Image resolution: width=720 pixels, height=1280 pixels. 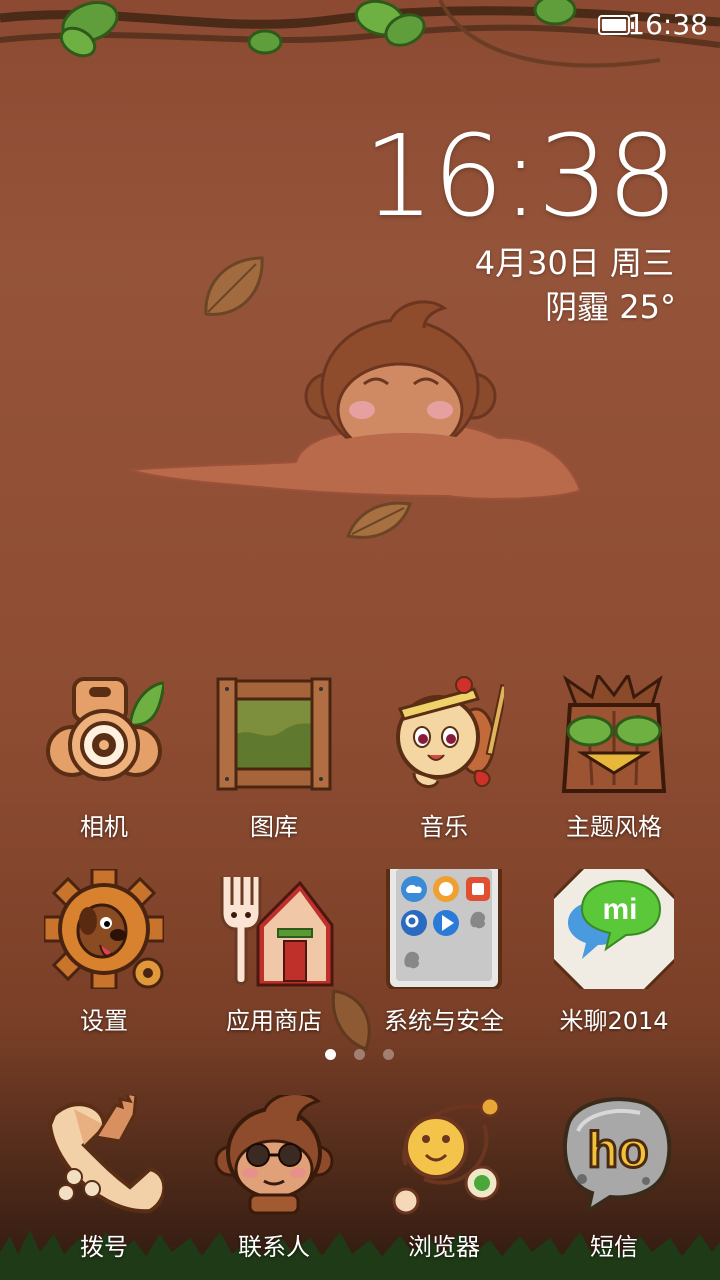 I want to click on clock-date: 4月30日 周三, so click(x=574, y=263).